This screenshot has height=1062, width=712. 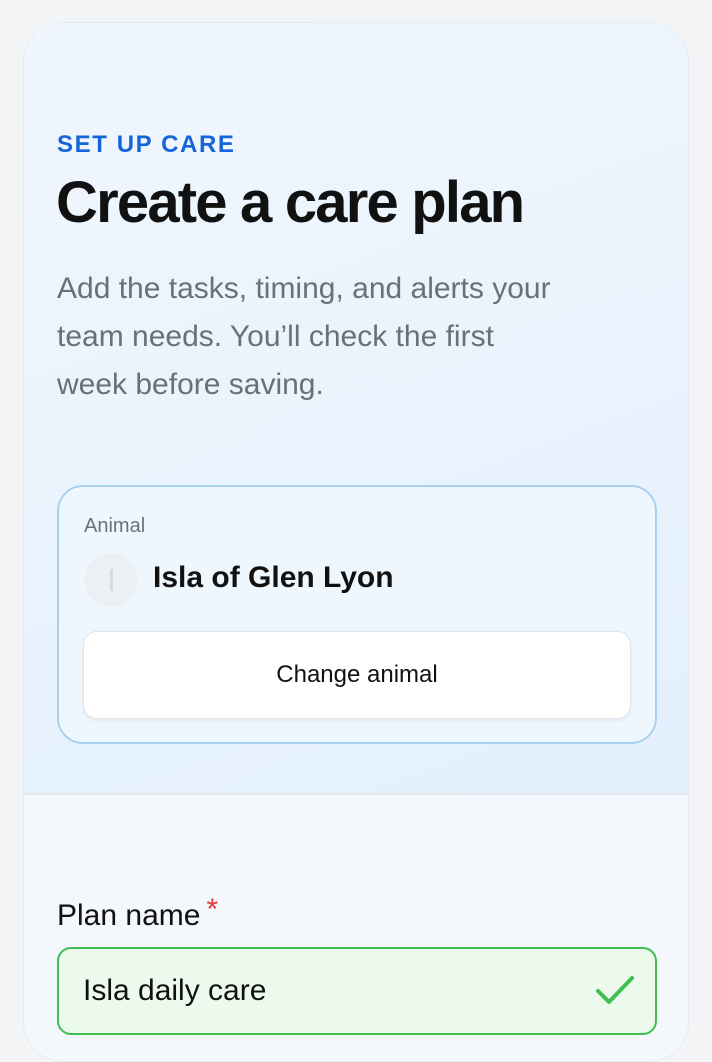 I want to click on animal-name: Isla of Glen Lyon, so click(x=273, y=577).